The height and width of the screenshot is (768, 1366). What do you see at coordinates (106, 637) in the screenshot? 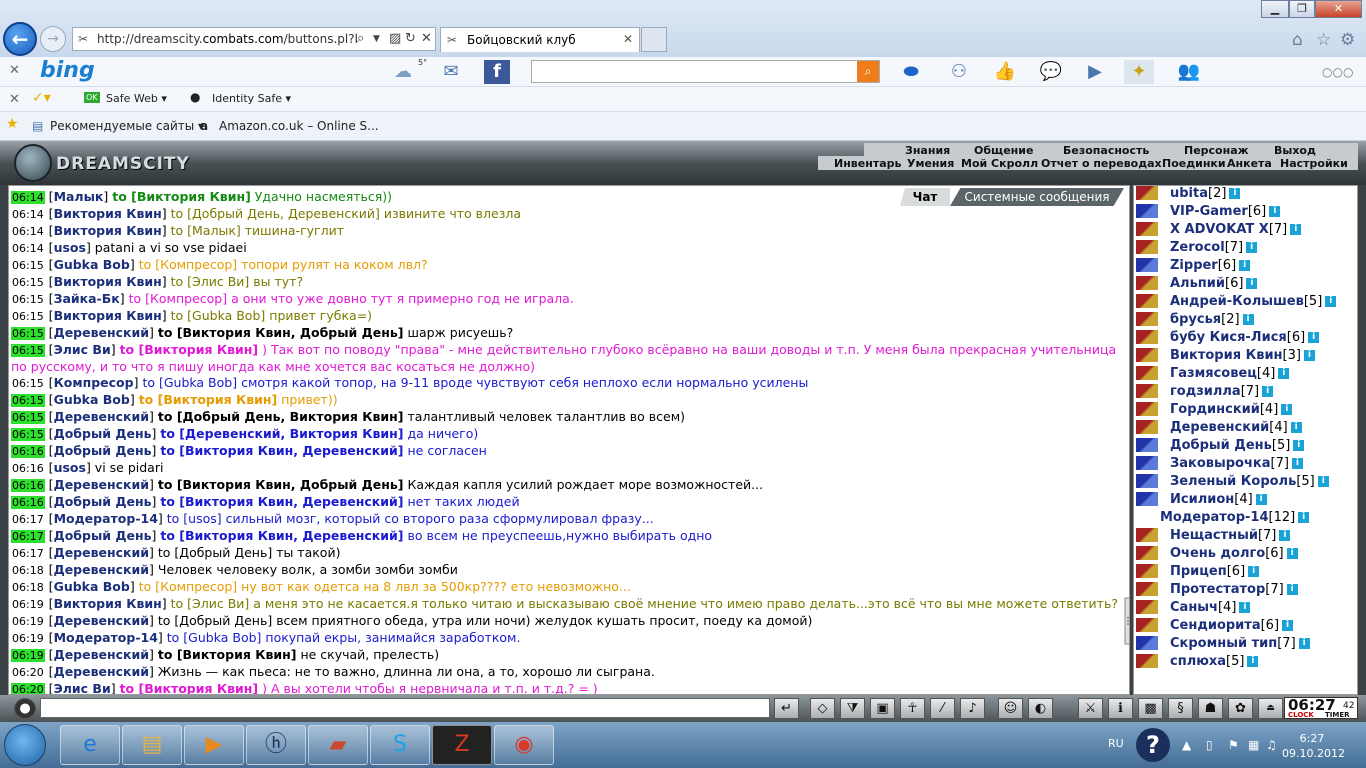
I see `chat-nick: Модератор-14` at bounding box center [106, 637].